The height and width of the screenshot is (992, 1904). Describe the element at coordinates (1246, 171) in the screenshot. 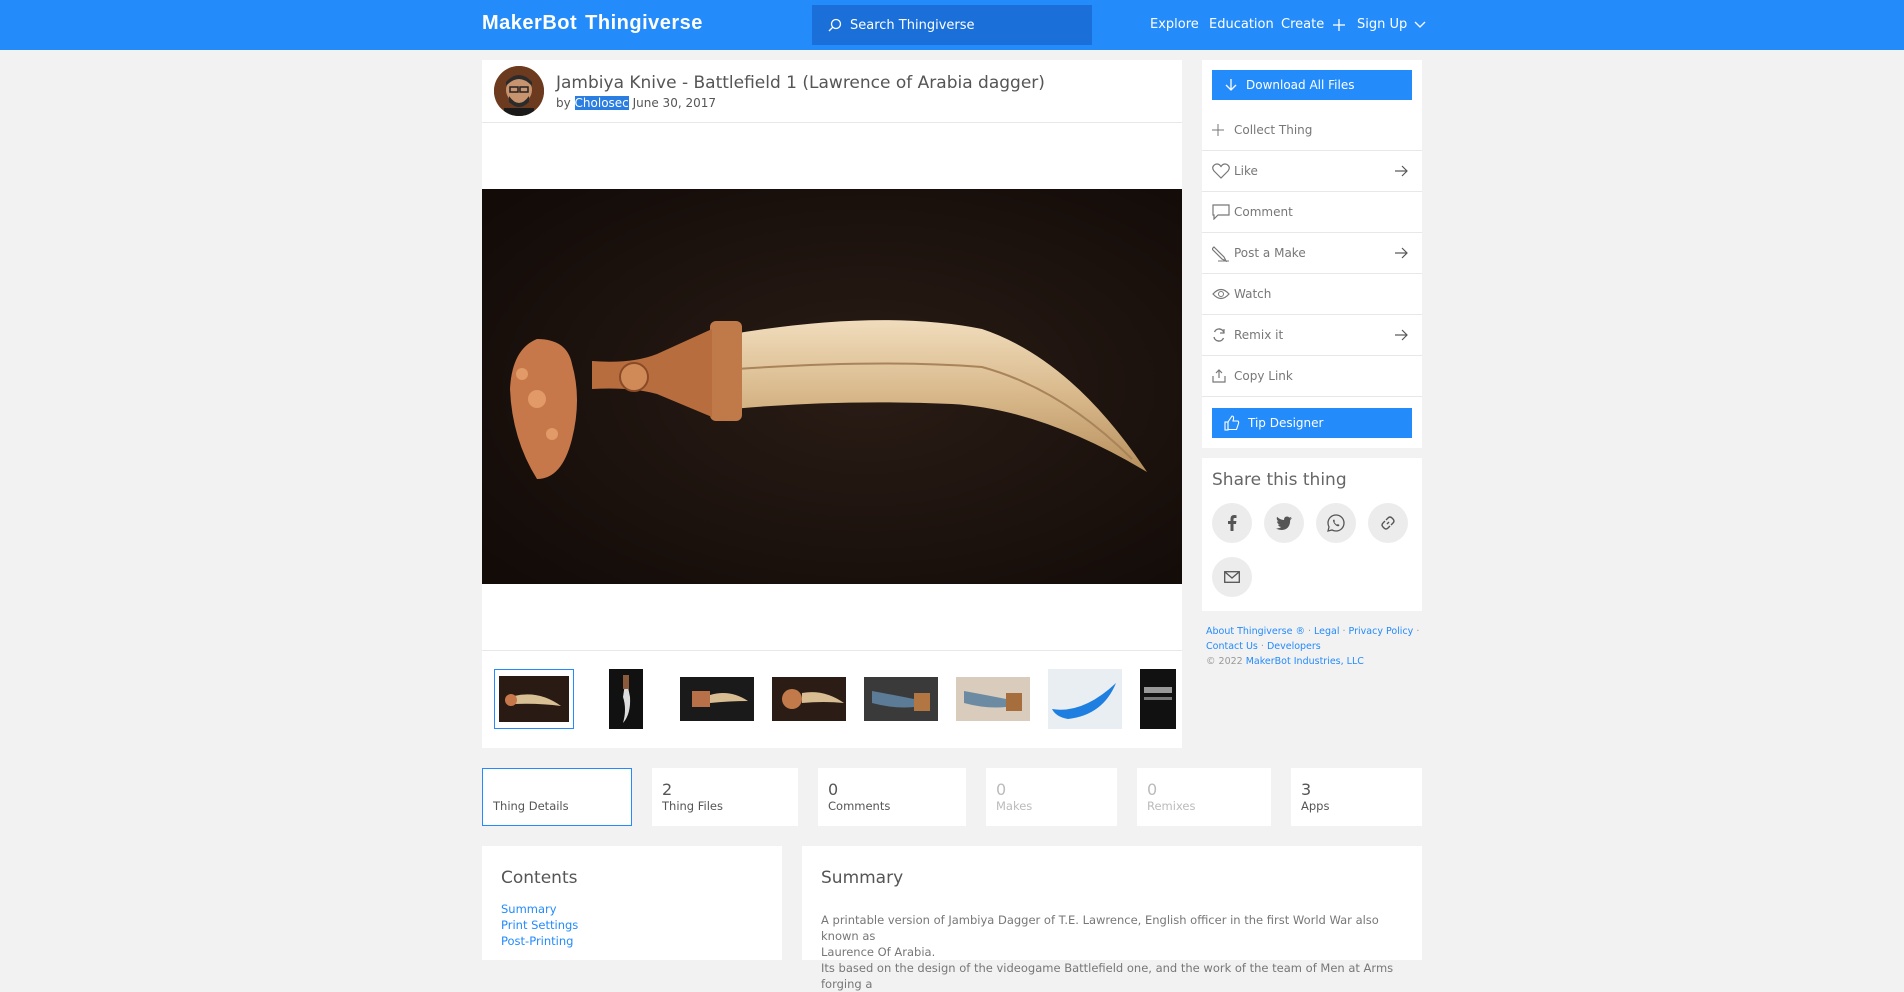

I see `like-label: Like` at that location.